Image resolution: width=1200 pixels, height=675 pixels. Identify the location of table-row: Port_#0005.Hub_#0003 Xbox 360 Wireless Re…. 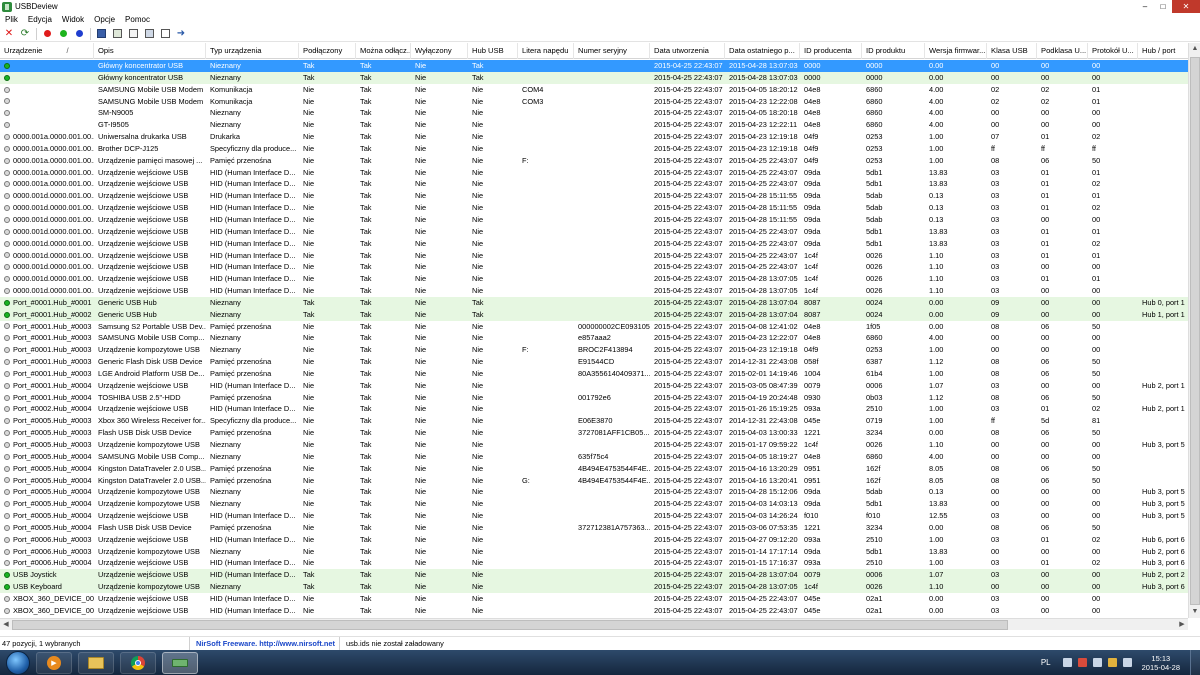
(594, 421).